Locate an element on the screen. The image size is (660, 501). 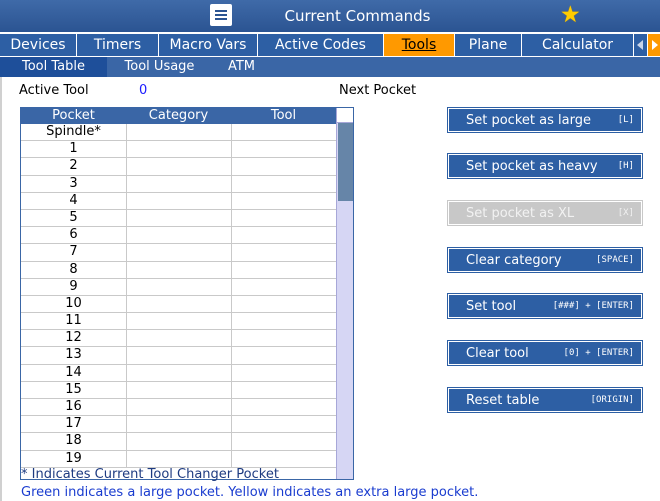
title-bar: Current Commands ★ is located at coordinates (330, 16).